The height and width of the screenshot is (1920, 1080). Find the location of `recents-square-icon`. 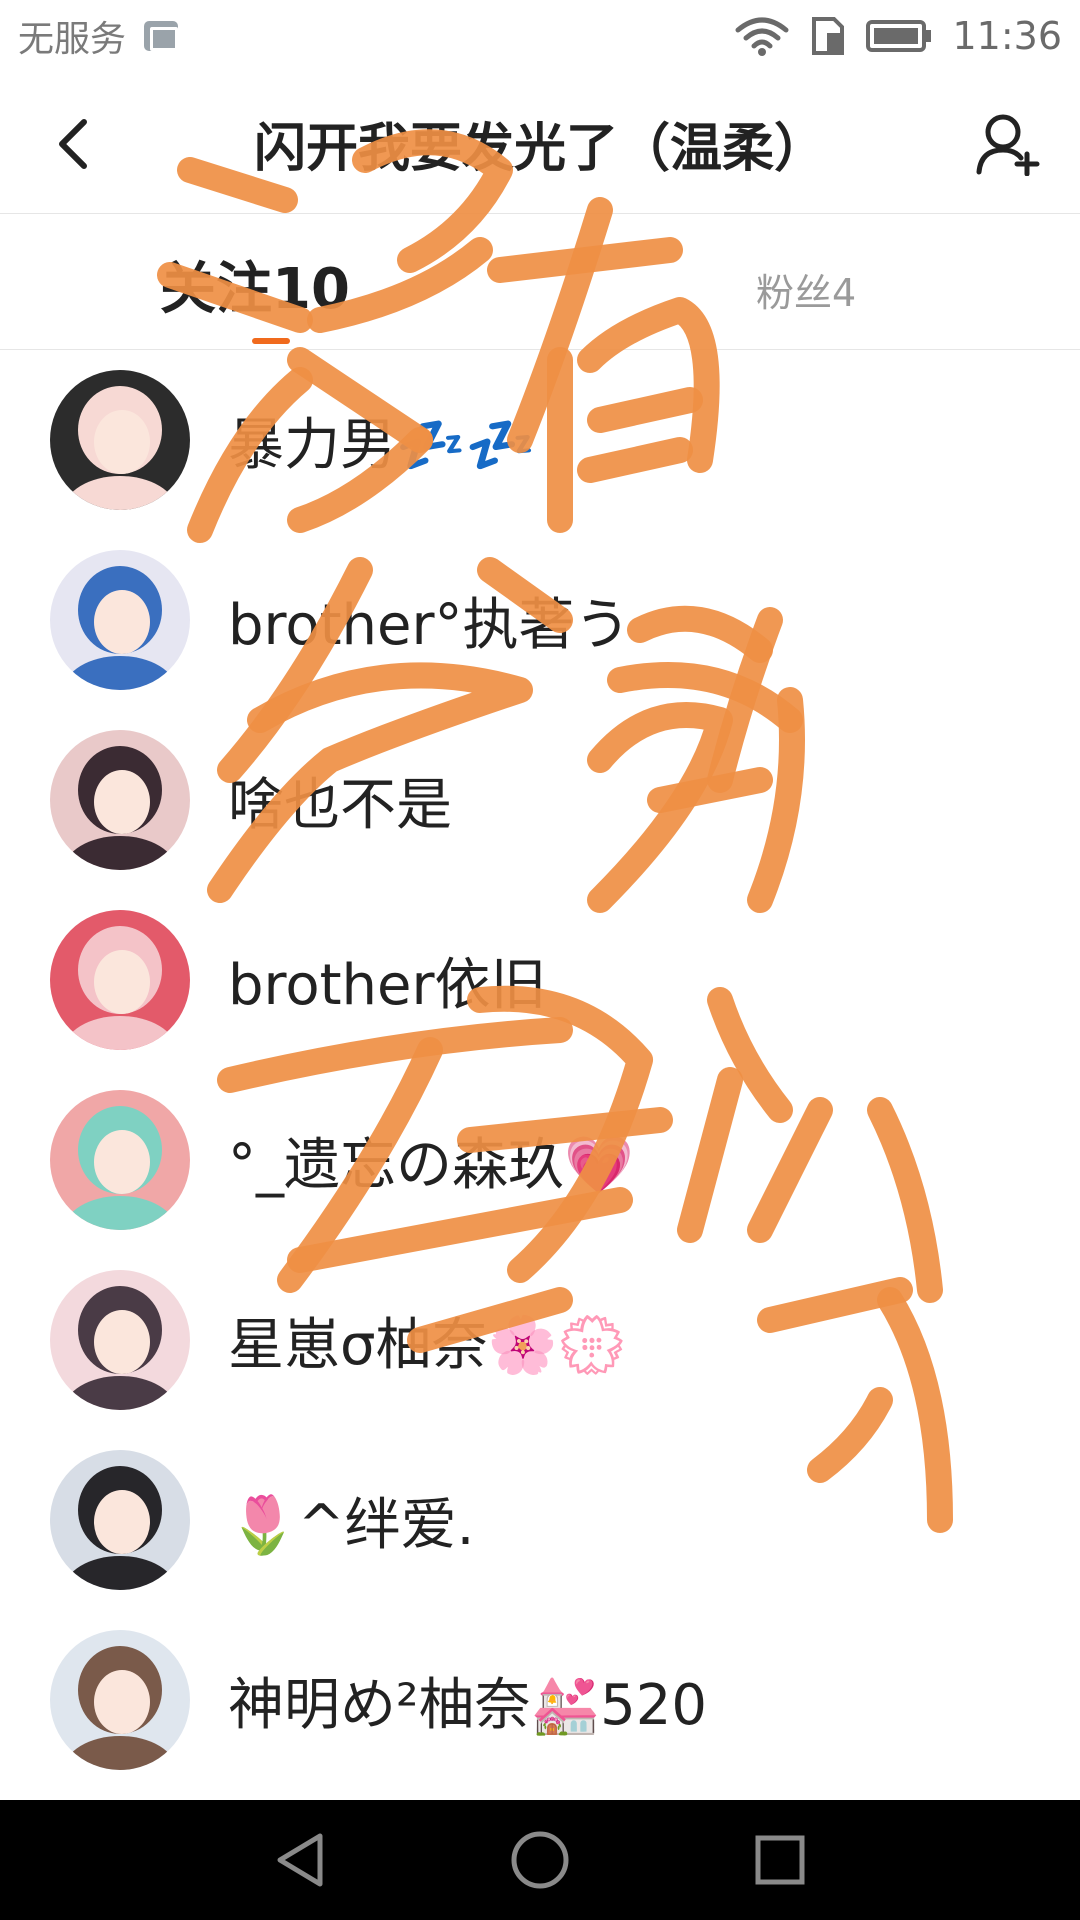

recents-square-icon is located at coordinates (780, 1860).